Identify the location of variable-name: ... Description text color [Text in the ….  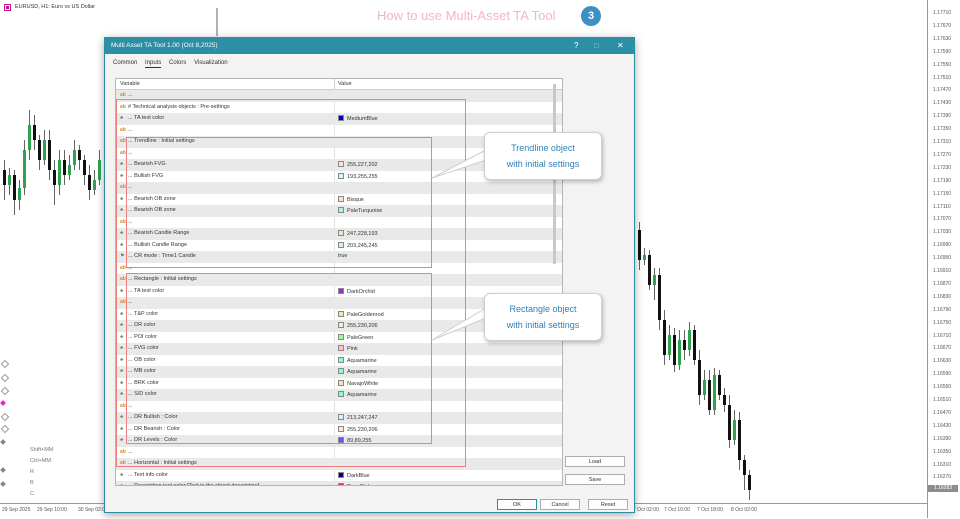
(194, 484).